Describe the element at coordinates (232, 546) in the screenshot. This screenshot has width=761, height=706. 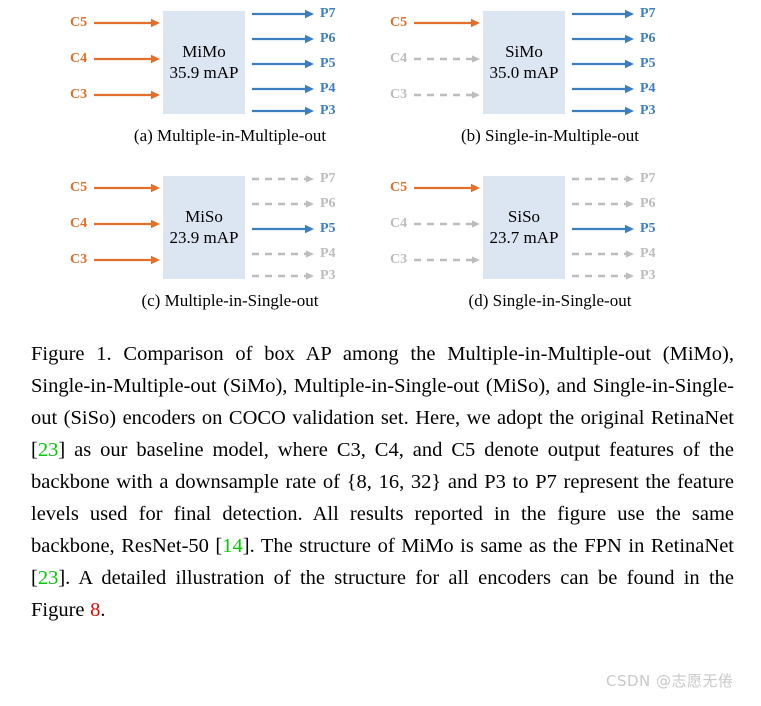
I see `caption-citation: 14` at that location.